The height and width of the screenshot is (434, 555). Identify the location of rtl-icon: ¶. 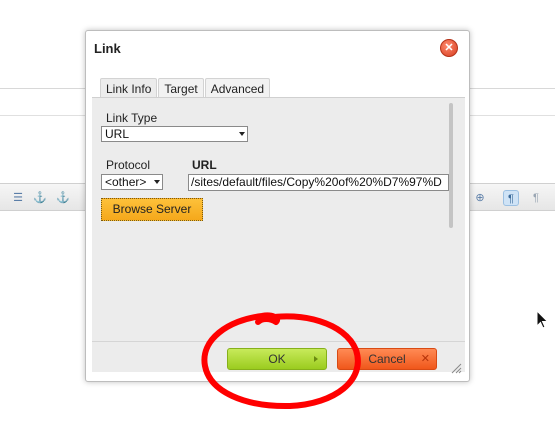
(536, 198).